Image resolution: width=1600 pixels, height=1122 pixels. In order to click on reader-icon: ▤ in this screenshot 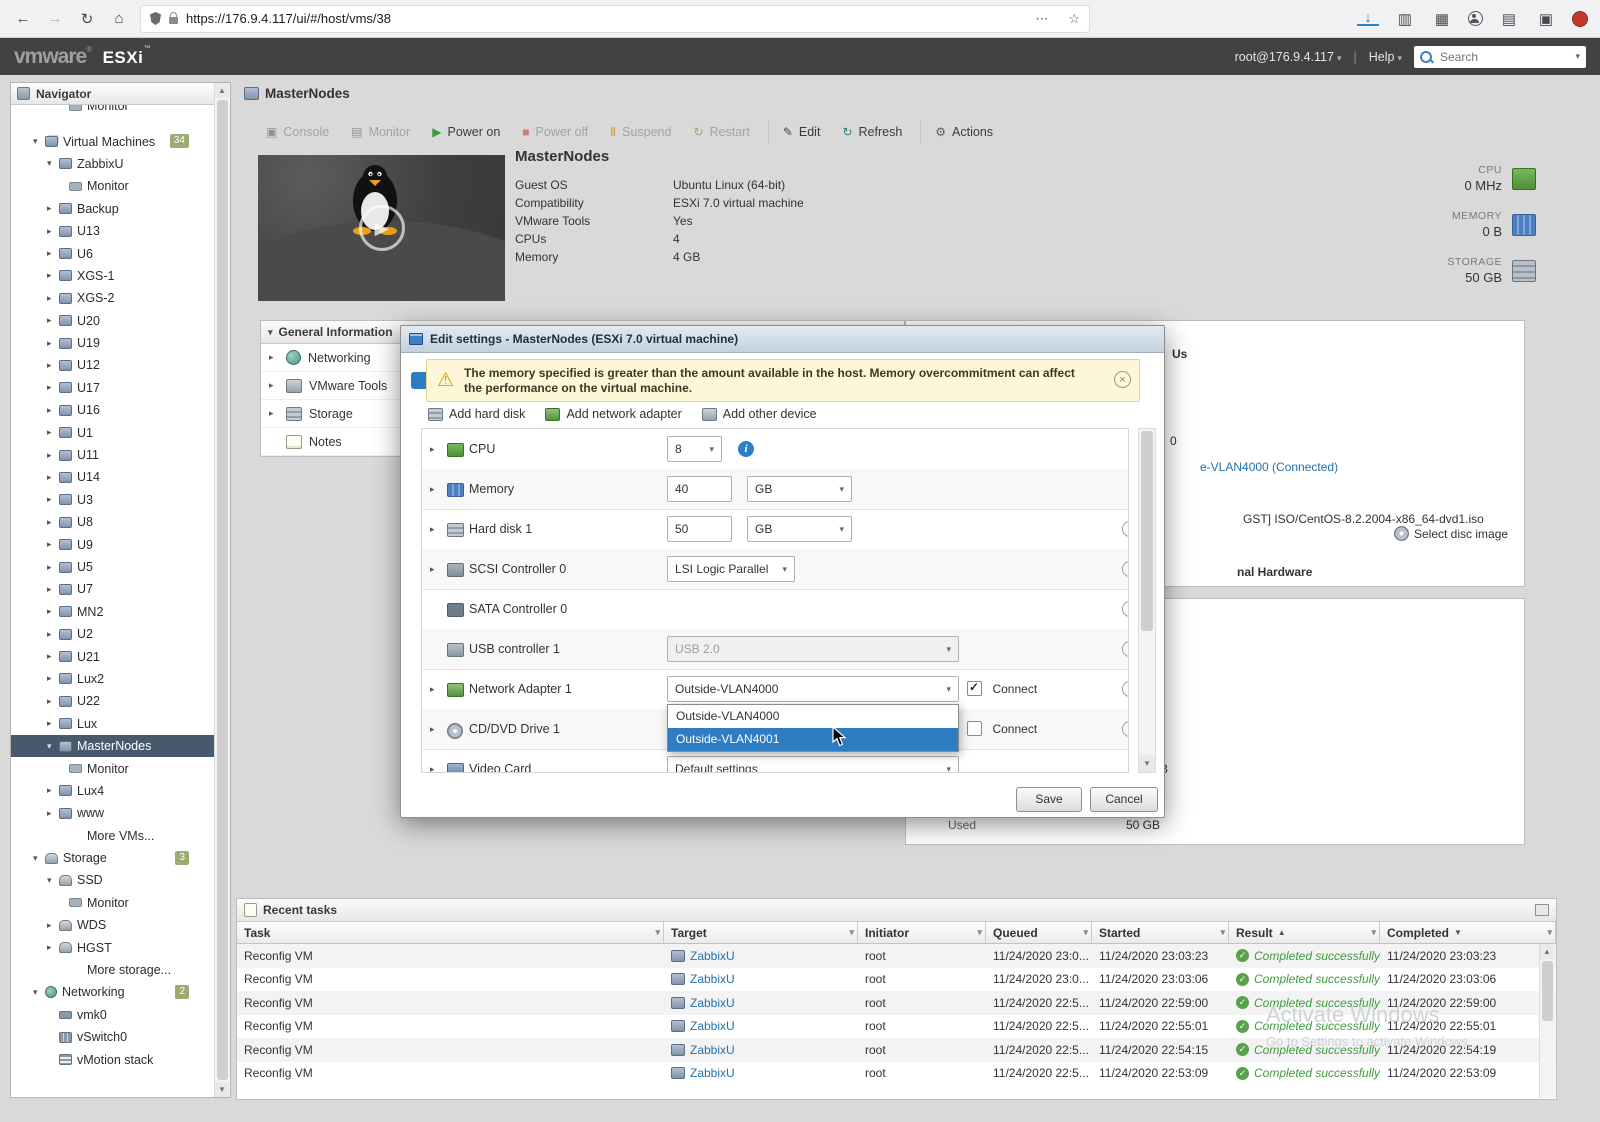, I will do `click(1509, 19)`.